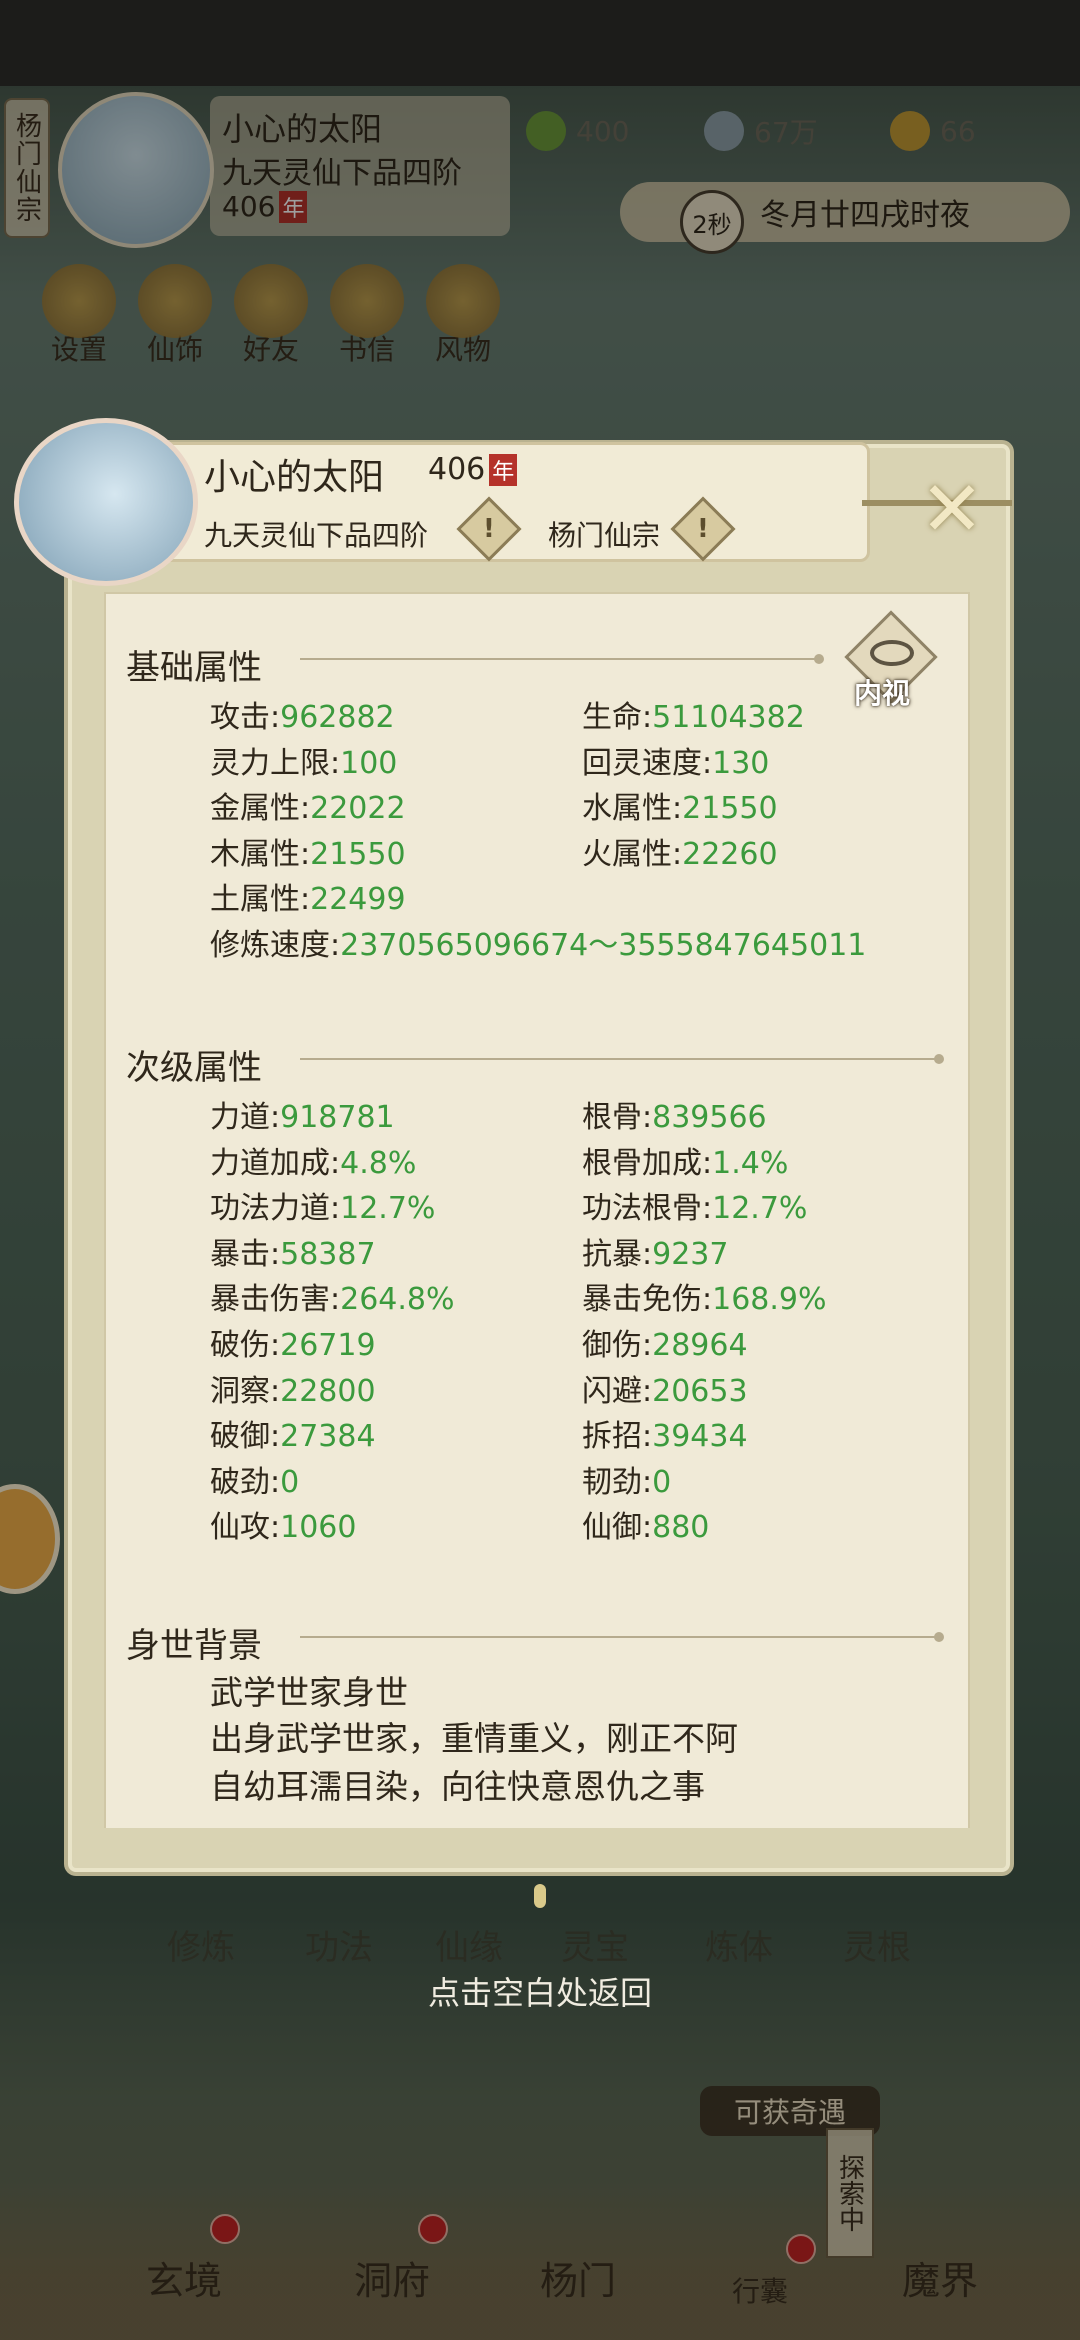 This screenshot has width=1080, height=2340. Describe the element at coordinates (612, 1345) in the screenshot. I see `attr-label: 御伤` at that location.